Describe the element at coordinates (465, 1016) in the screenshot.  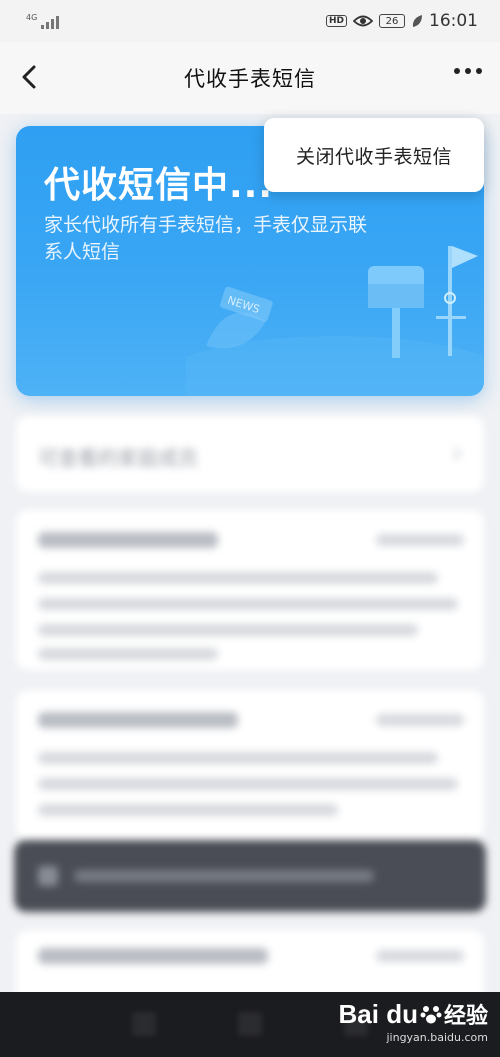
I see `watermark-jingyan: 经验` at that location.